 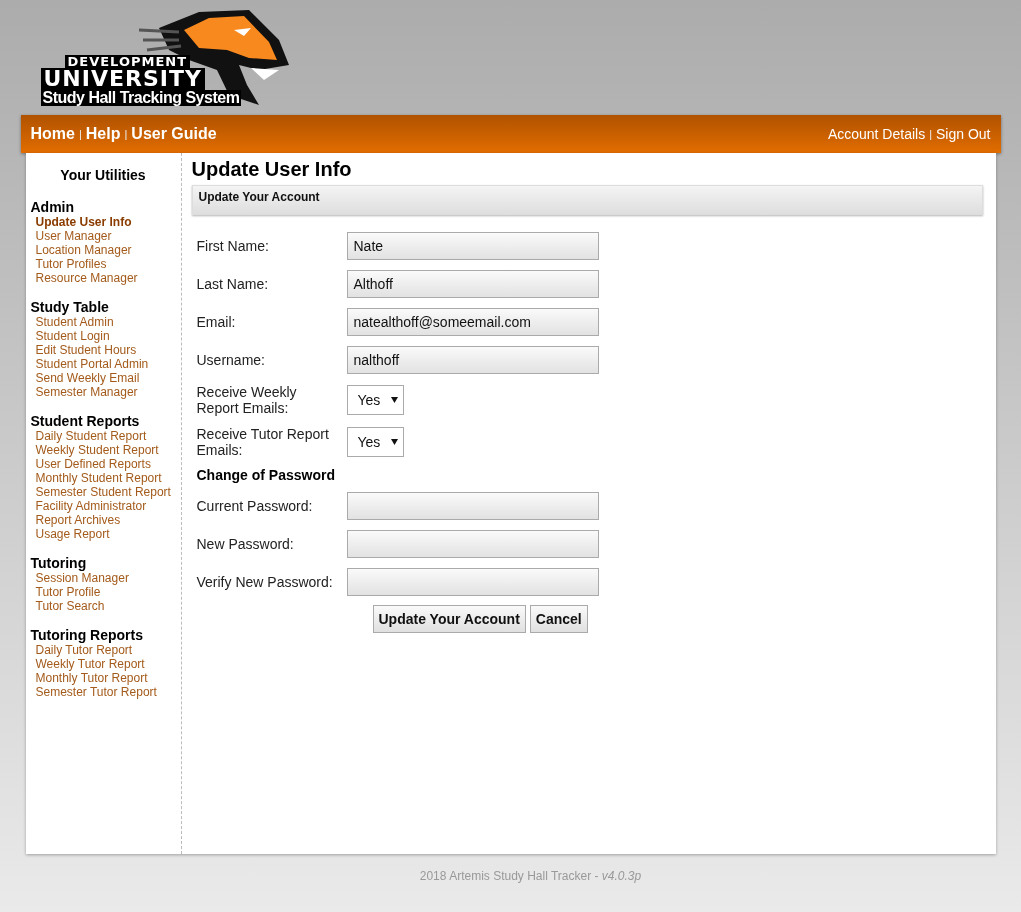 What do you see at coordinates (52, 207) in the screenshot?
I see `sidebar-heading: Admin` at bounding box center [52, 207].